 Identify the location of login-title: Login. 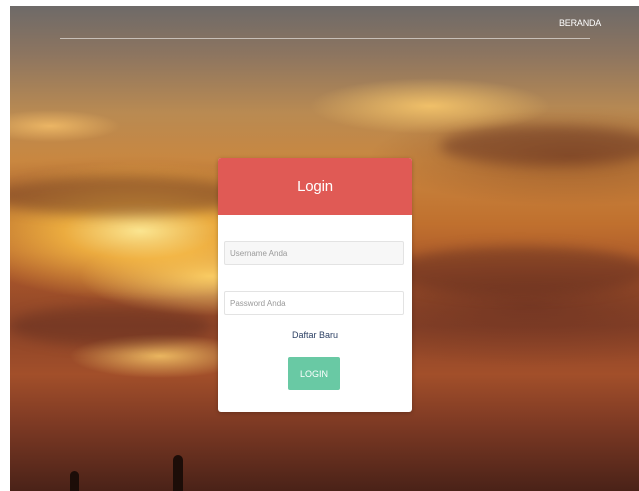
(315, 186).